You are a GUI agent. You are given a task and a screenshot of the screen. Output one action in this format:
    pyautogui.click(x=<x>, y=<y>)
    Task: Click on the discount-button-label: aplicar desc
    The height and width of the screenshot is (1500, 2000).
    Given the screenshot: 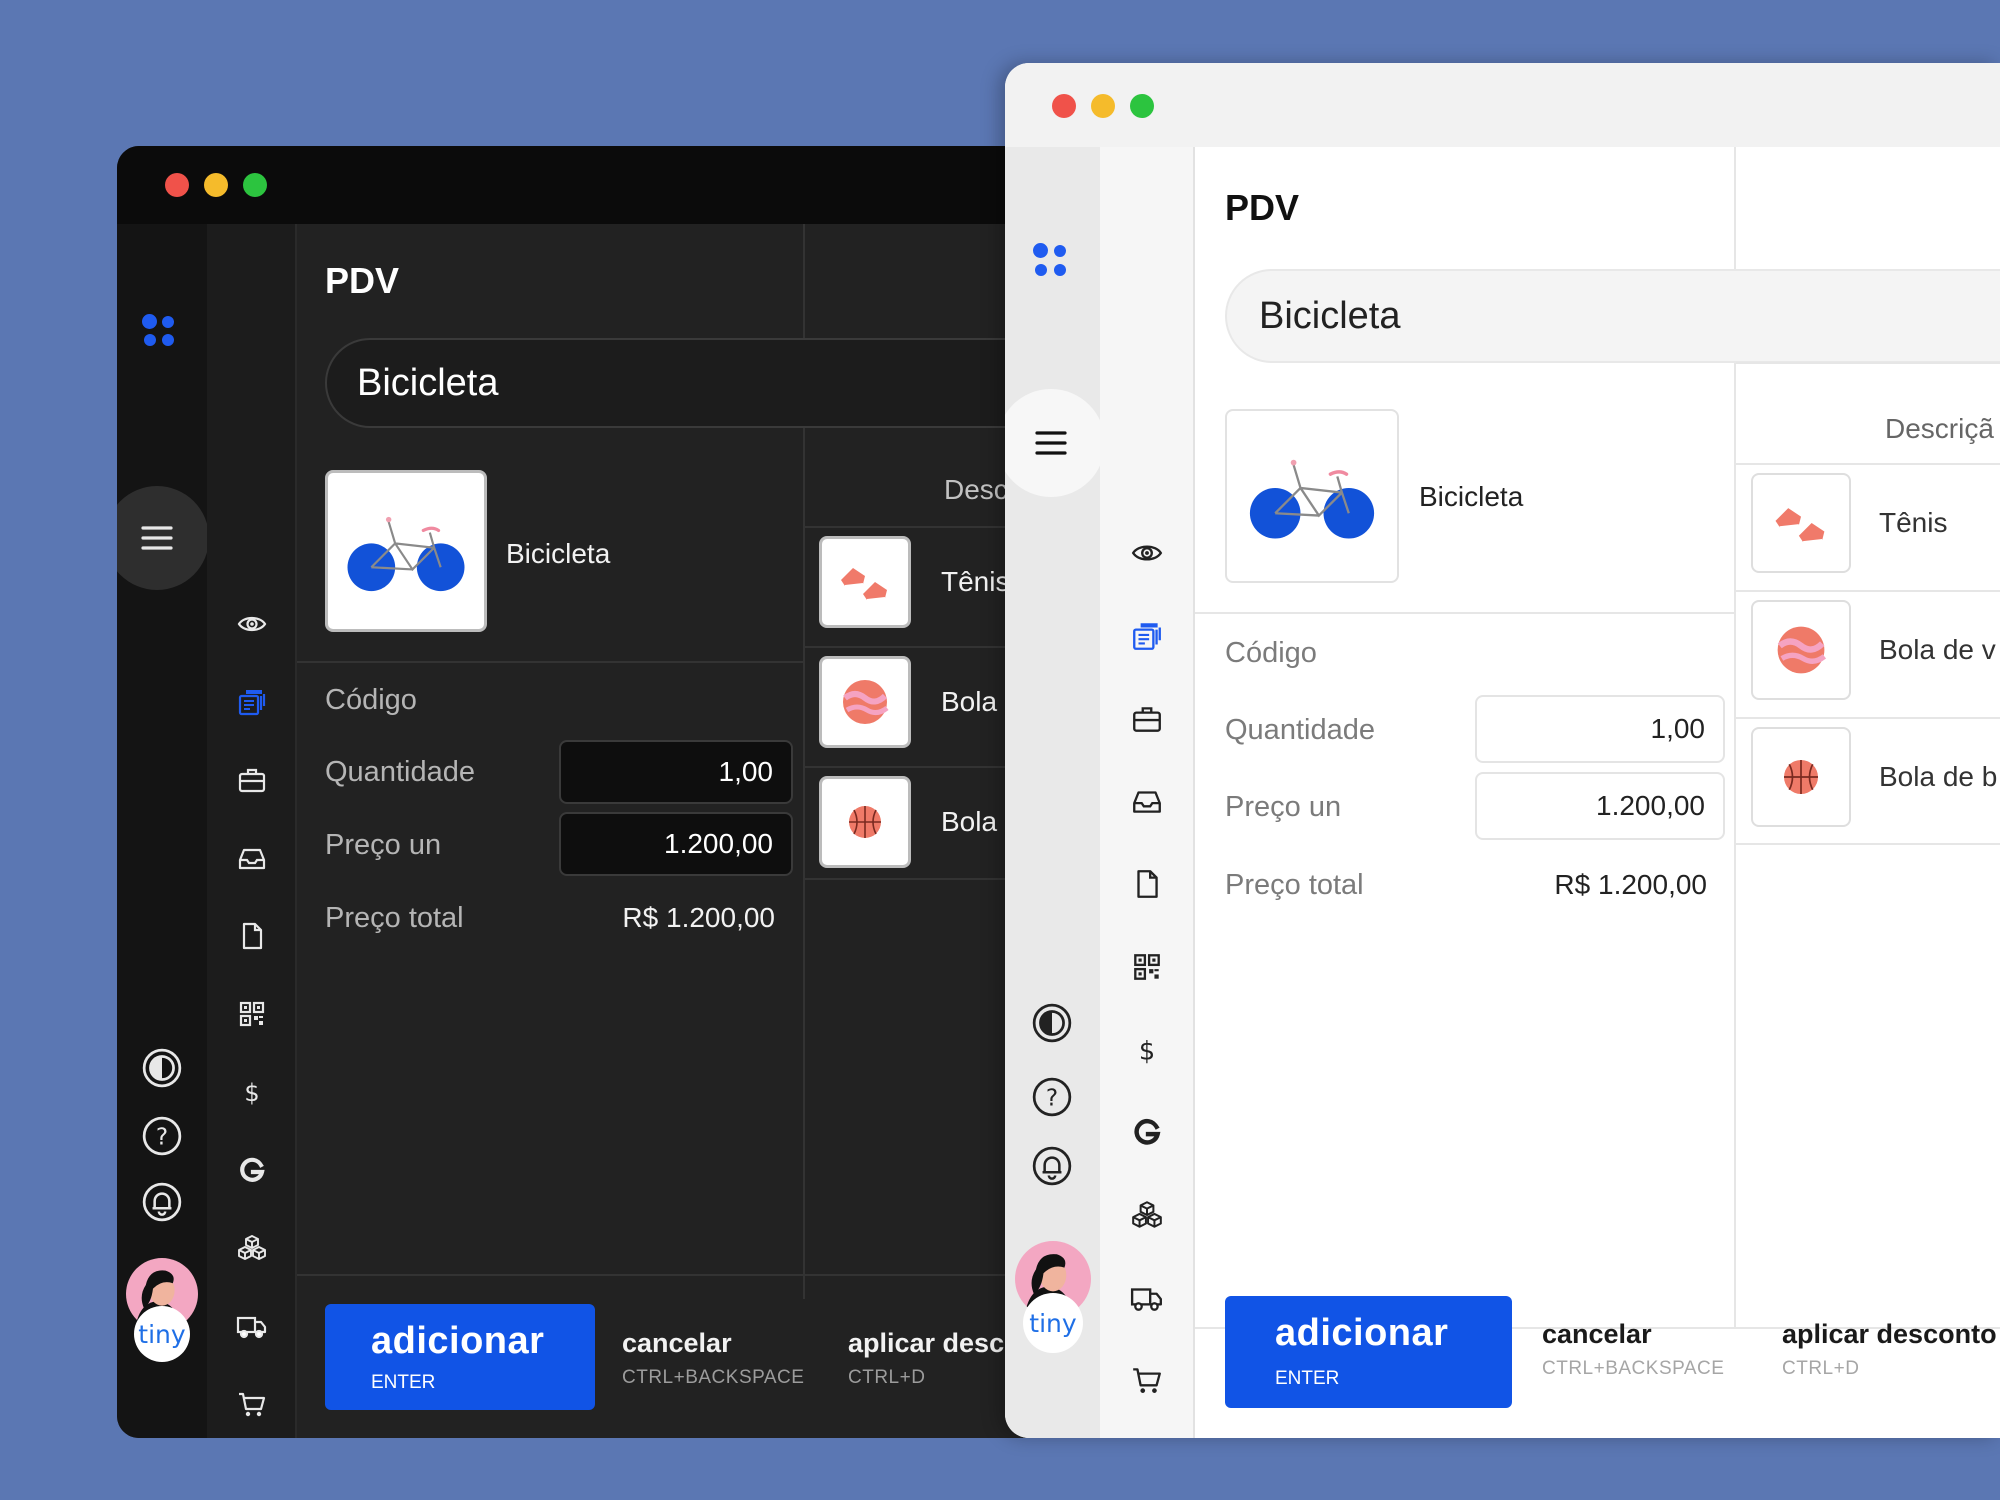 What is the action you would take?
    pyautogui.click(x=926, y=1343)
    